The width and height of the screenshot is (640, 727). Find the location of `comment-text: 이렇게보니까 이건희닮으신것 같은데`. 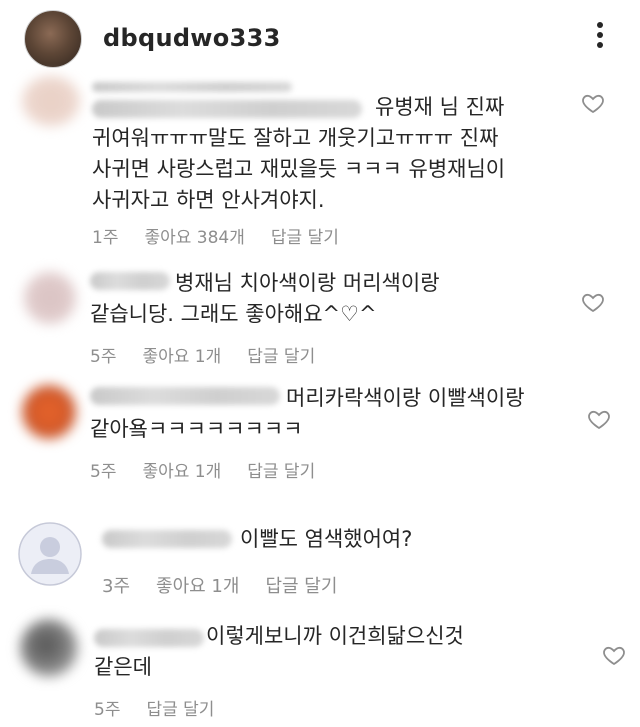

comment-text: 이렇게보니까 이건희닮으신것 같은데 is located at coordinates (279, 651).